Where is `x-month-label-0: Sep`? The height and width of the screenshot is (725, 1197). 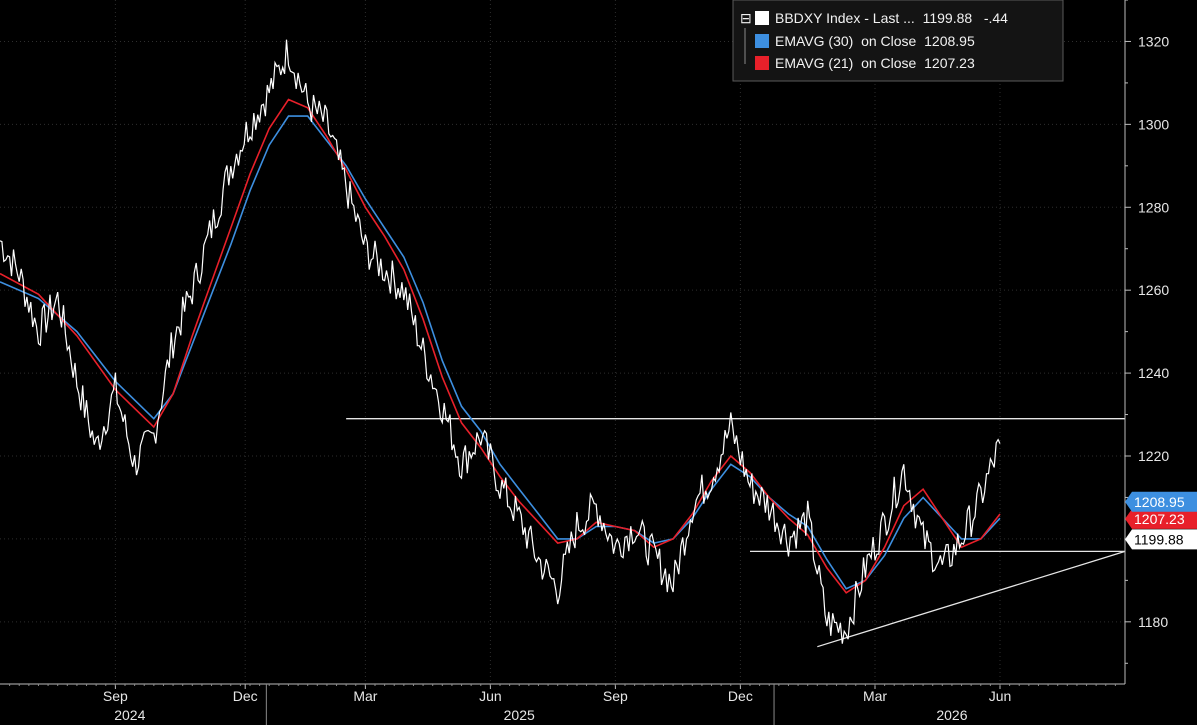 x-month-label-0: Sep is located at coordinates (115, 696).